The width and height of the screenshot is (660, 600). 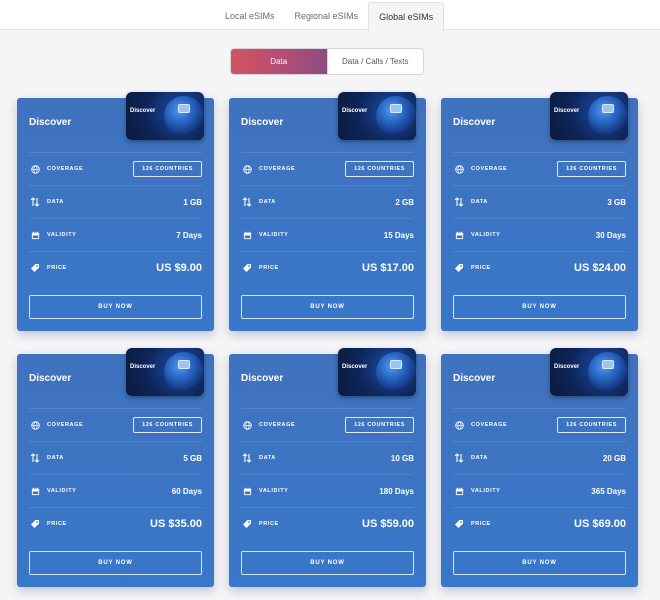 I want to click on validity-row: VALIDITY 30 Days, so click(x=539, y=234).